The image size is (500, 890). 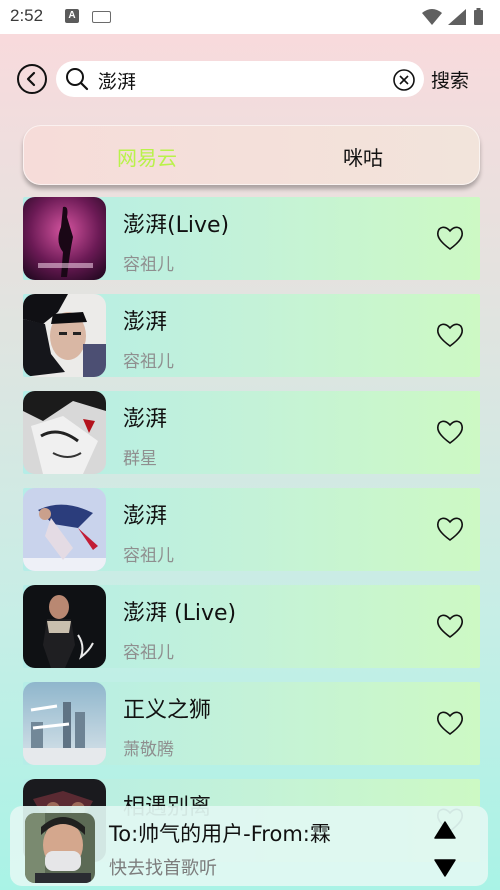 I want to click on back-button, so click(x=32, y=79).